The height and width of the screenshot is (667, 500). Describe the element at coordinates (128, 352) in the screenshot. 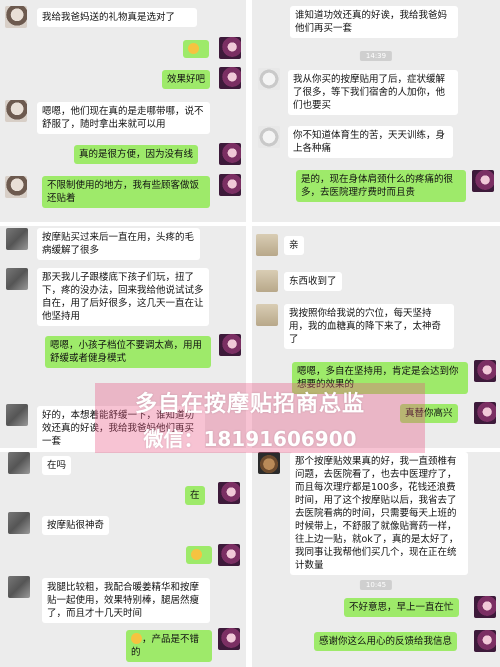

I see `message-bubble: 嗯嗯，小孩子档位不要调太高，用用舒缓或者健身模式` at that location.